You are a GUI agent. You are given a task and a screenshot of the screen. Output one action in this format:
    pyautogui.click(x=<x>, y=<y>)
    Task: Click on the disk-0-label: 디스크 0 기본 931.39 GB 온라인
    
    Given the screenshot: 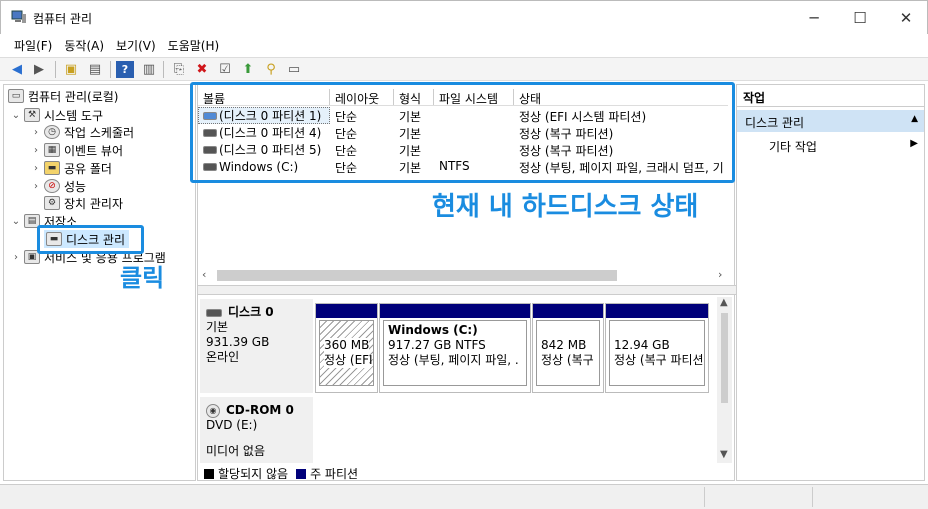 What is the action you would take?
    pyautogui.click(x=256, y=346)
    